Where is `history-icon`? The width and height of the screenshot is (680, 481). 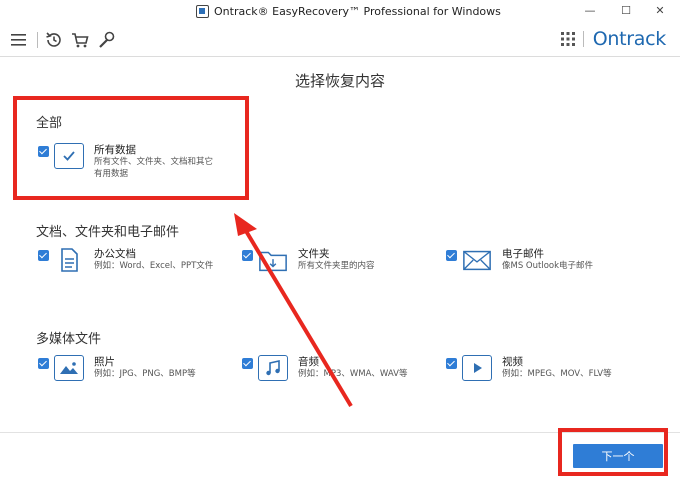 history-icon is located at coordinates (54, 40).